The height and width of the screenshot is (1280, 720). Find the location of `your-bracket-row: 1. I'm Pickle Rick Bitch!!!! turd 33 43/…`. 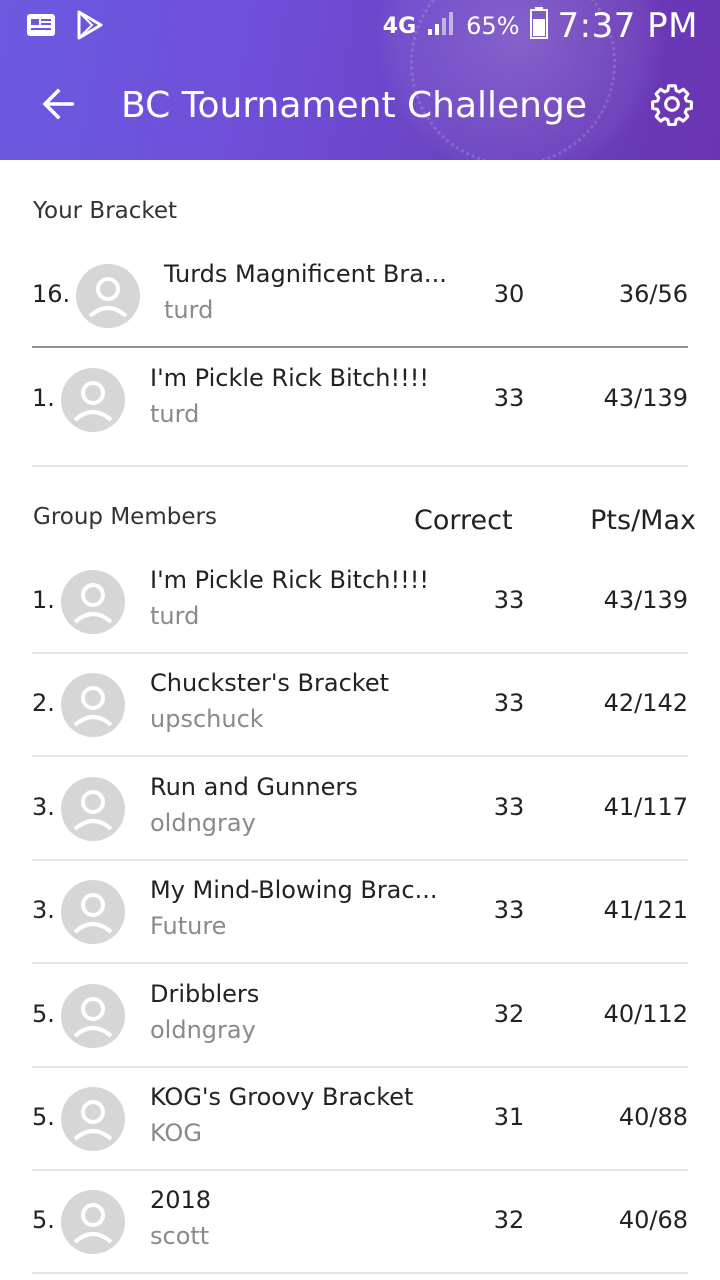

your-bracket-row: 1. I'm Pickle Rick Bitch!!!! turd 33 43/… is located at coordinates (360, 400).